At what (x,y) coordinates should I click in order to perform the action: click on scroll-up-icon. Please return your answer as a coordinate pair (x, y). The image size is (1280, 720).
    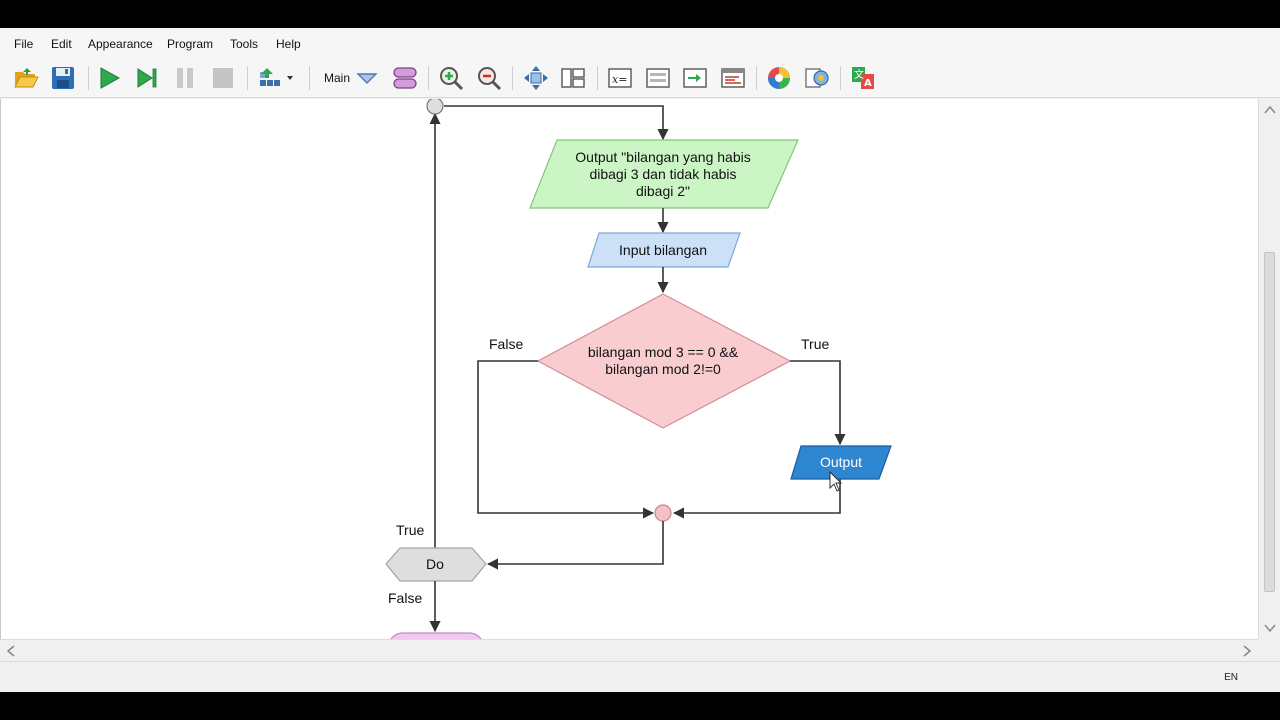
    Looking at the image, I should click on (1270, 109).